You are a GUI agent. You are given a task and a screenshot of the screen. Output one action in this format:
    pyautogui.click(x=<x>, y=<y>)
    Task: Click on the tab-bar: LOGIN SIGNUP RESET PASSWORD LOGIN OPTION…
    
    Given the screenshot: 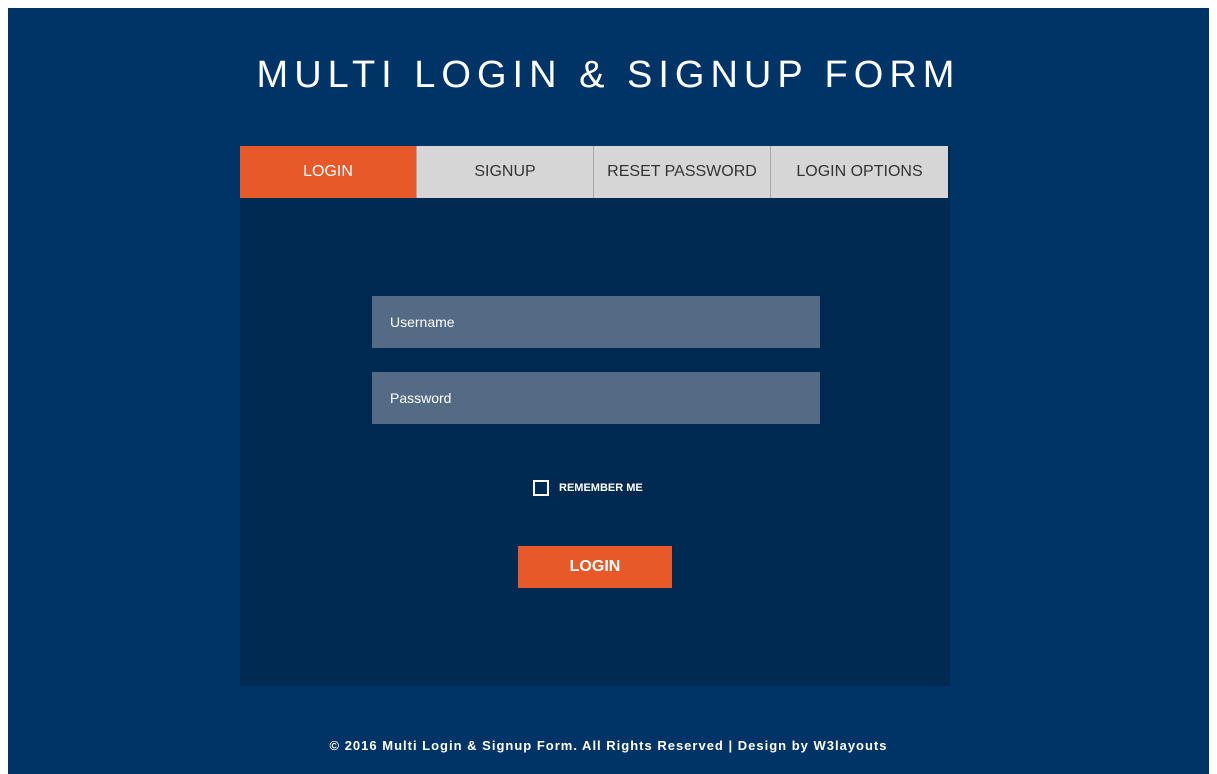 What is the action you would take?
    pyautogui.click(x=594, y=172)
    